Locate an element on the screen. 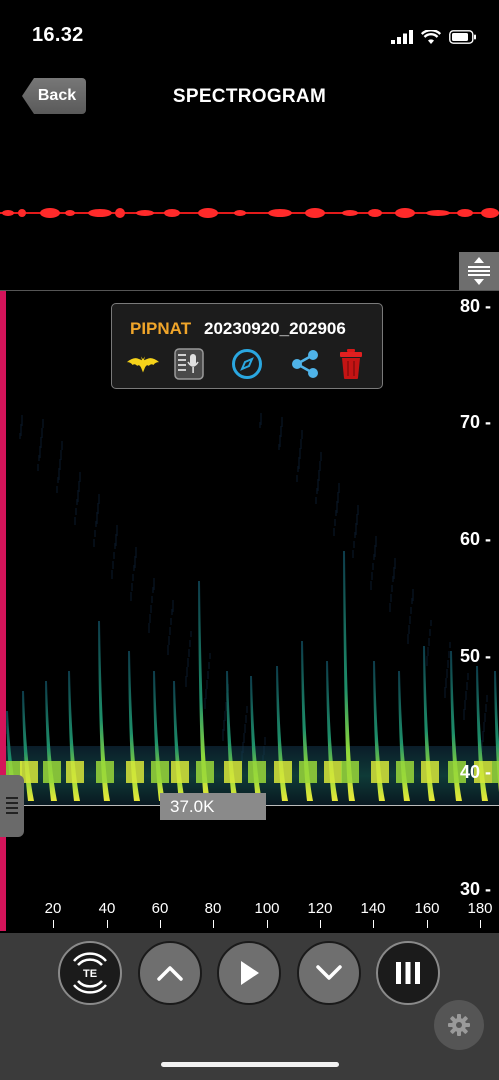 The width and height of the screenshot is (499, 1080). share-icon is located at coordinates (305, 364).